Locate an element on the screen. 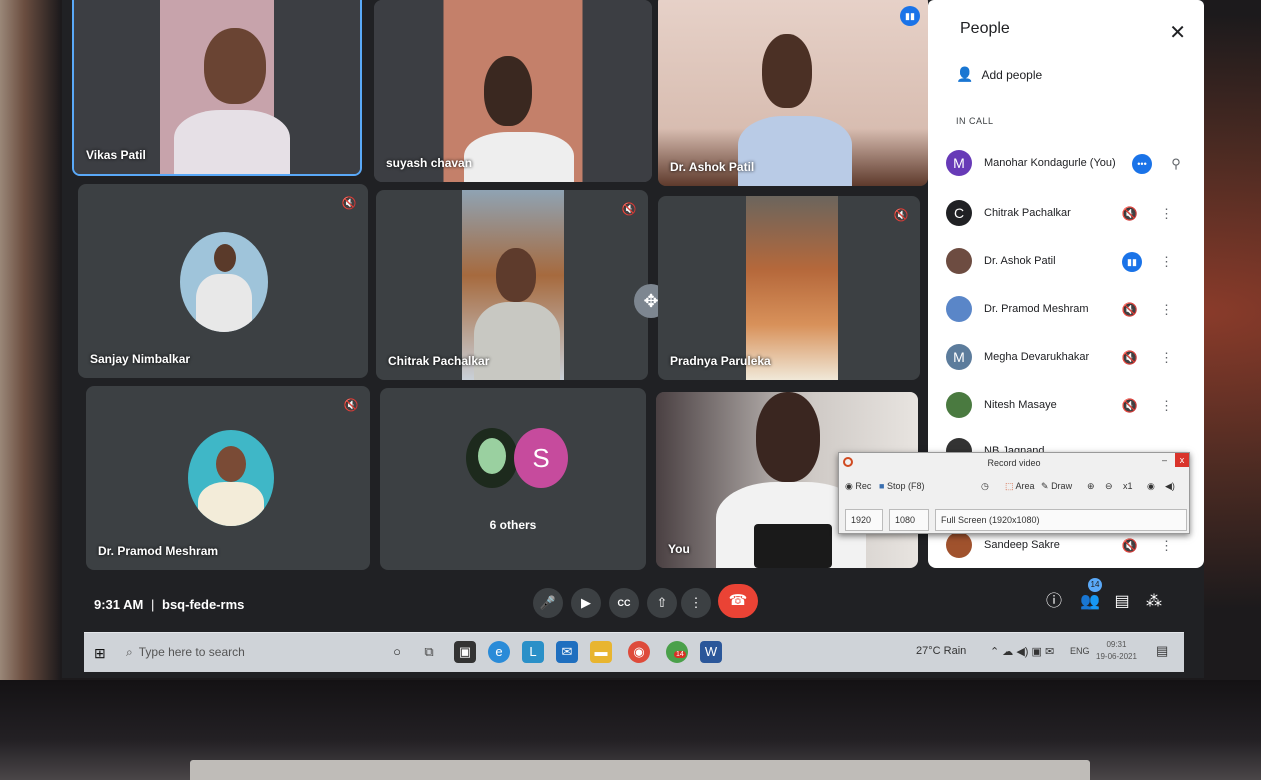 The width and height of the screenshot is (1261, 780). avatar: M is located at coordinates (959, 163).